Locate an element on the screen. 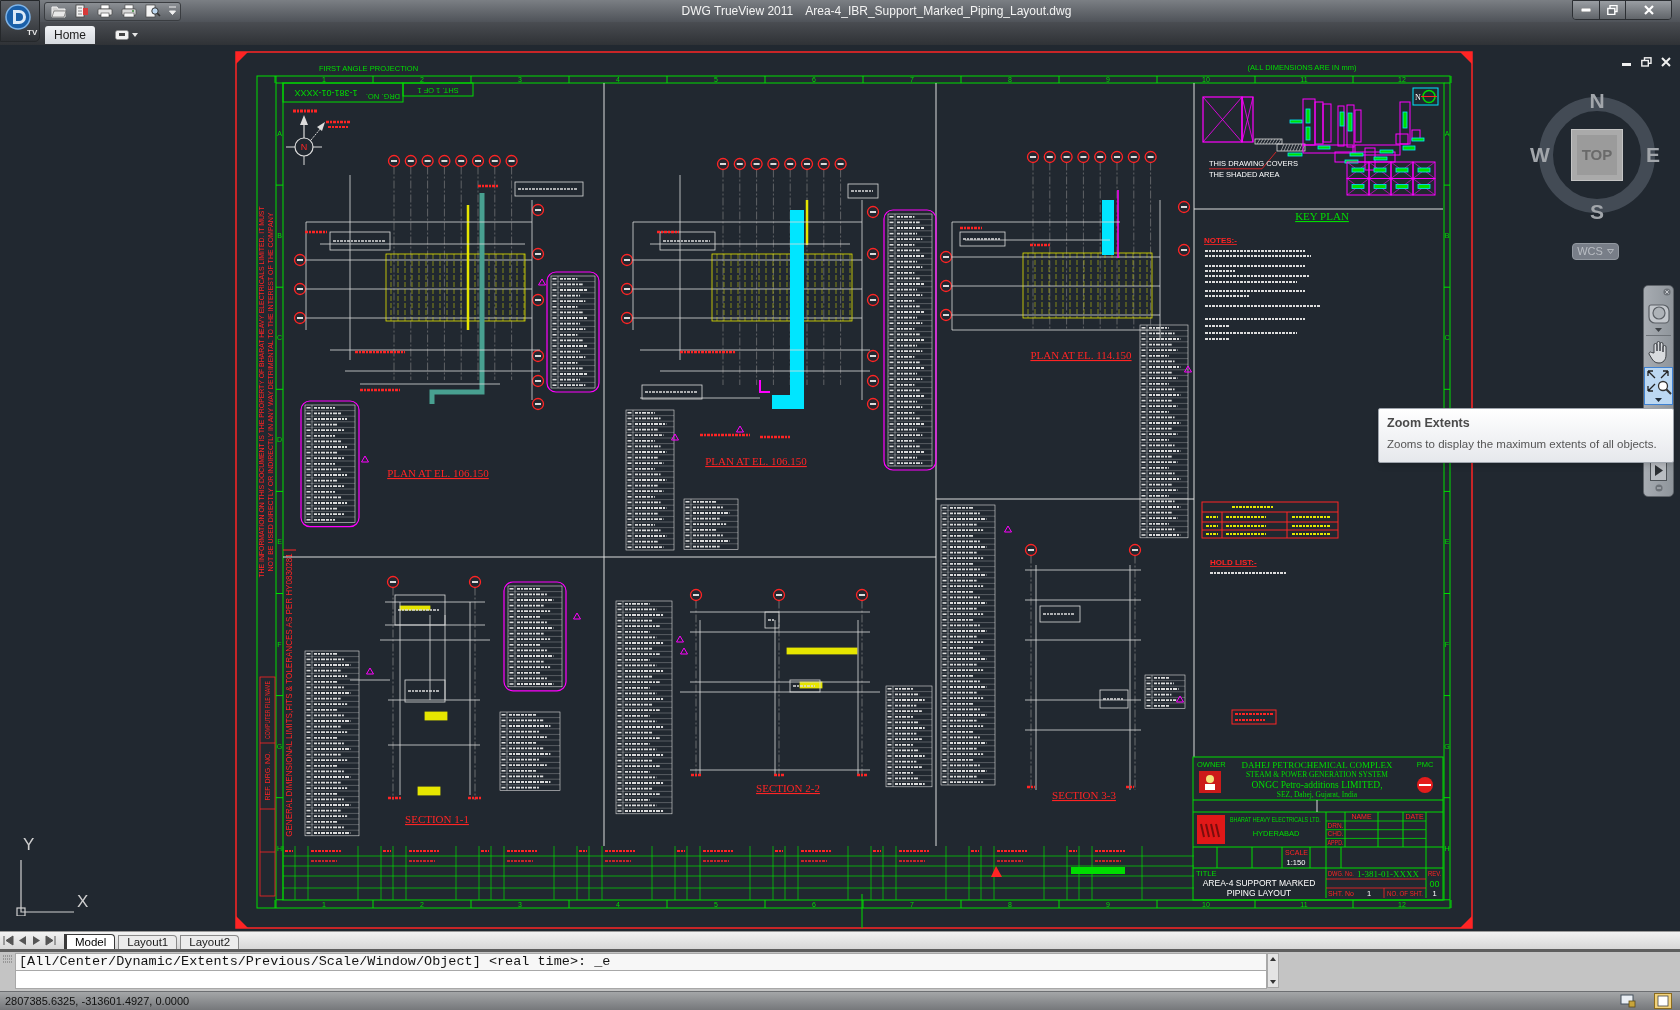 Image resolution: width=1680 pixels, height=1010 pixels. last-icon is located at coordinates (50, 940).